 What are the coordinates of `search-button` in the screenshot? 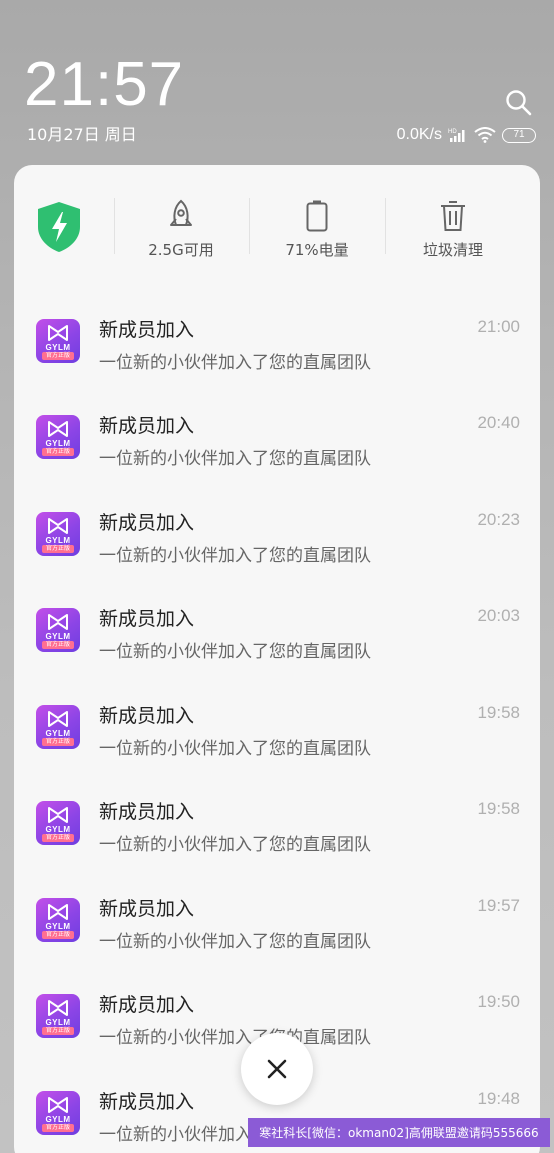 It's located at (519, 103).